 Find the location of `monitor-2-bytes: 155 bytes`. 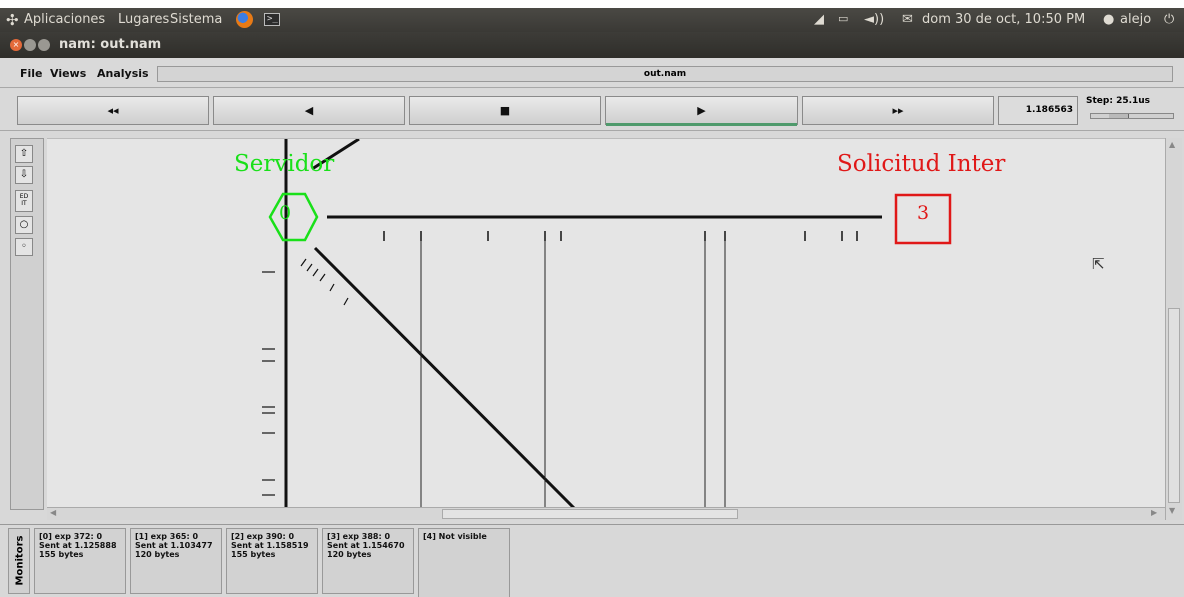

monitor-2-bytes: 155 bytes is located at coordinates (253, 554).